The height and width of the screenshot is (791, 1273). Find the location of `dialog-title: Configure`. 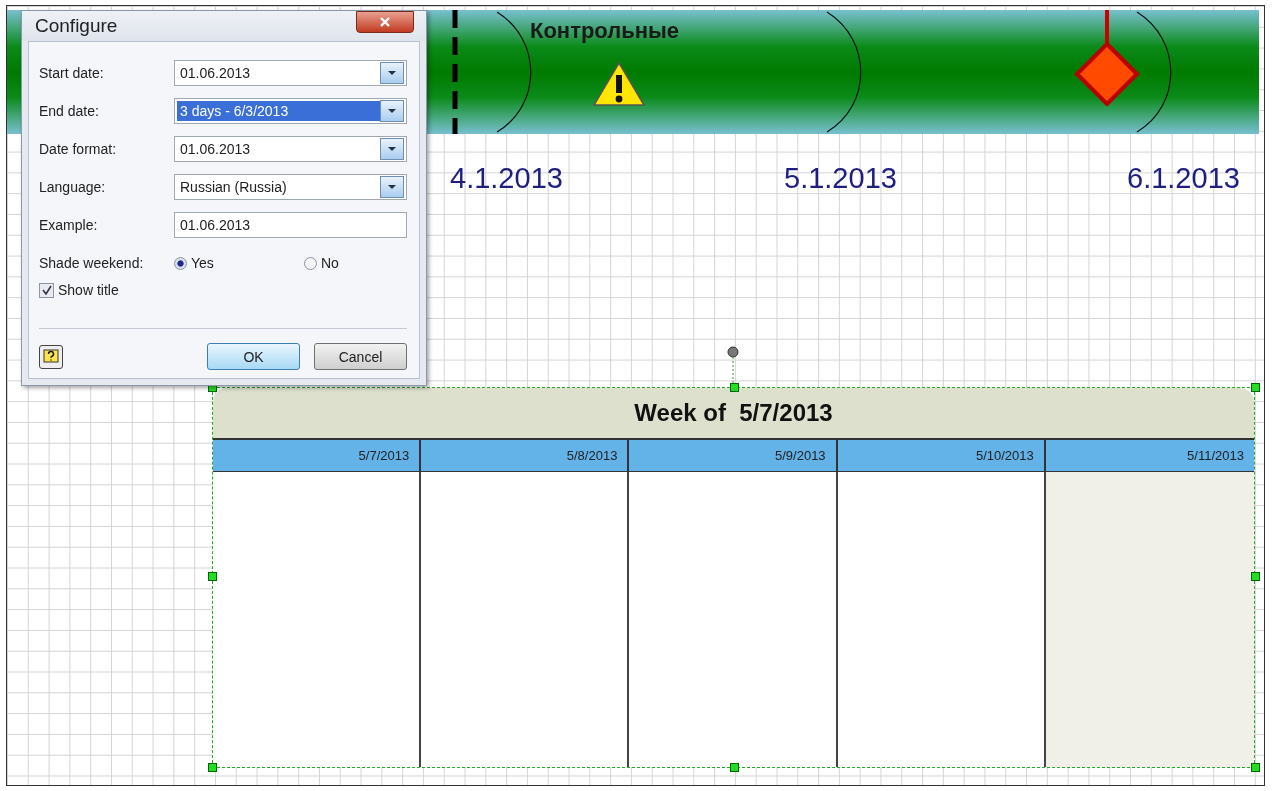

dialog-title: Configure is located at coordinates (76, 26).